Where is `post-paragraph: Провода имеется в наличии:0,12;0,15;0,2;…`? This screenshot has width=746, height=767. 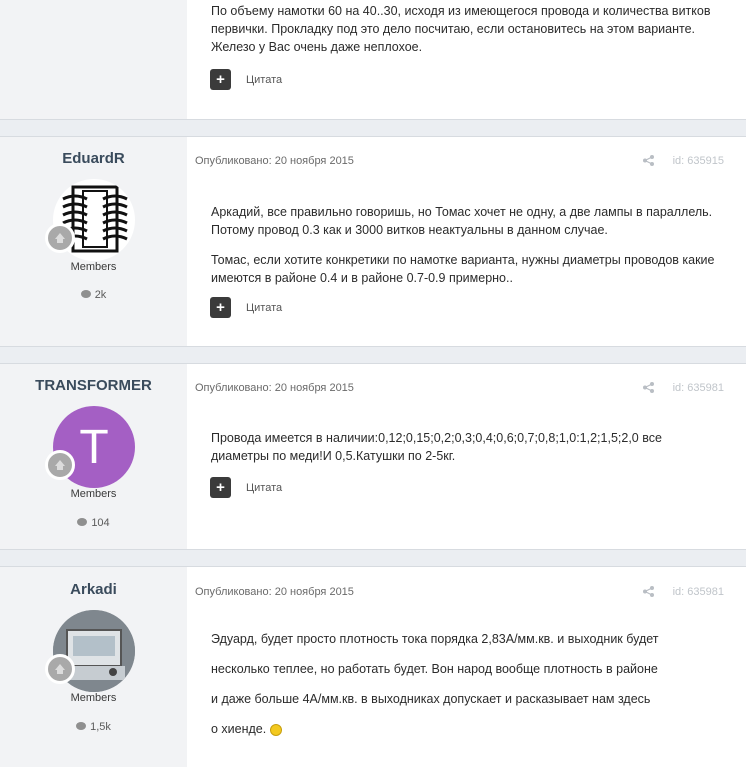 post-paragraph: Провода имеется в наличии:0,12;0,15;0,2;… is located at coordinates (436, 447).